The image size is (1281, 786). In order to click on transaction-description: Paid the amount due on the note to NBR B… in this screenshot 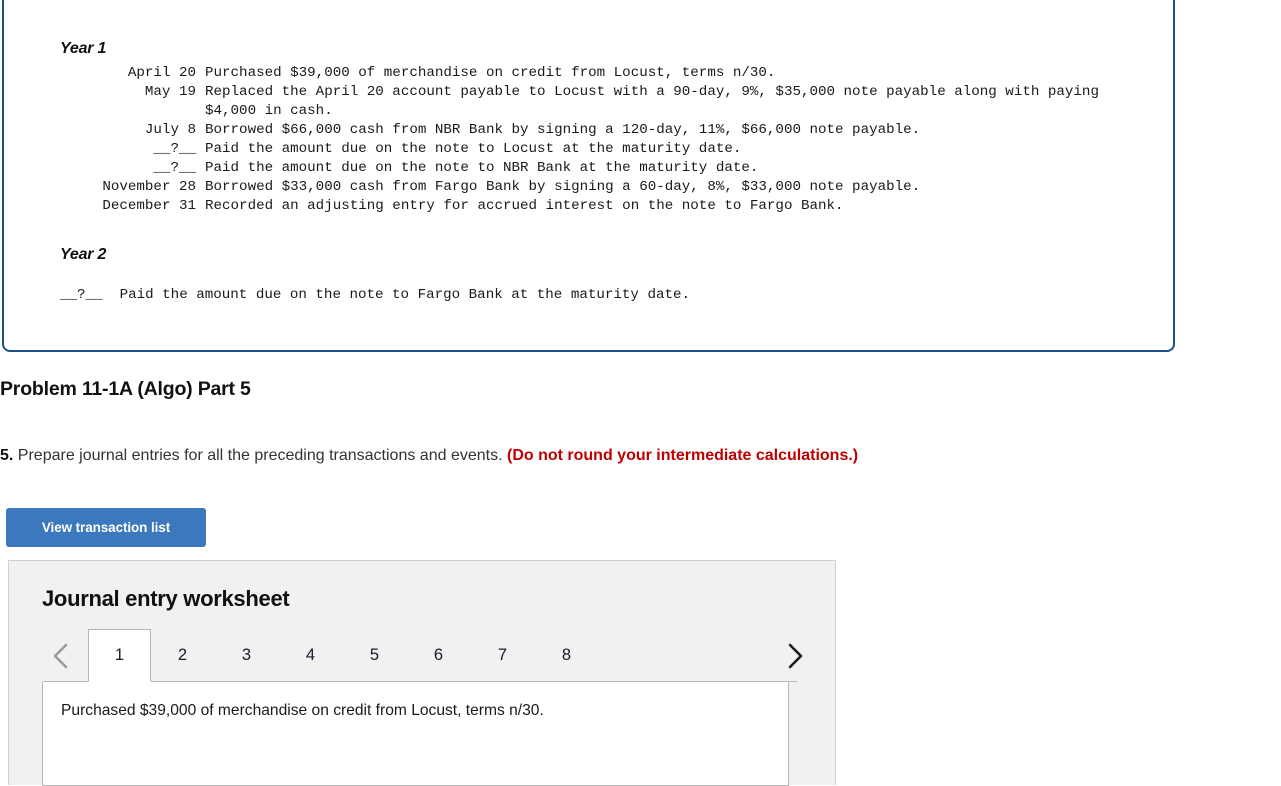, I will do `click(482, 168)`.